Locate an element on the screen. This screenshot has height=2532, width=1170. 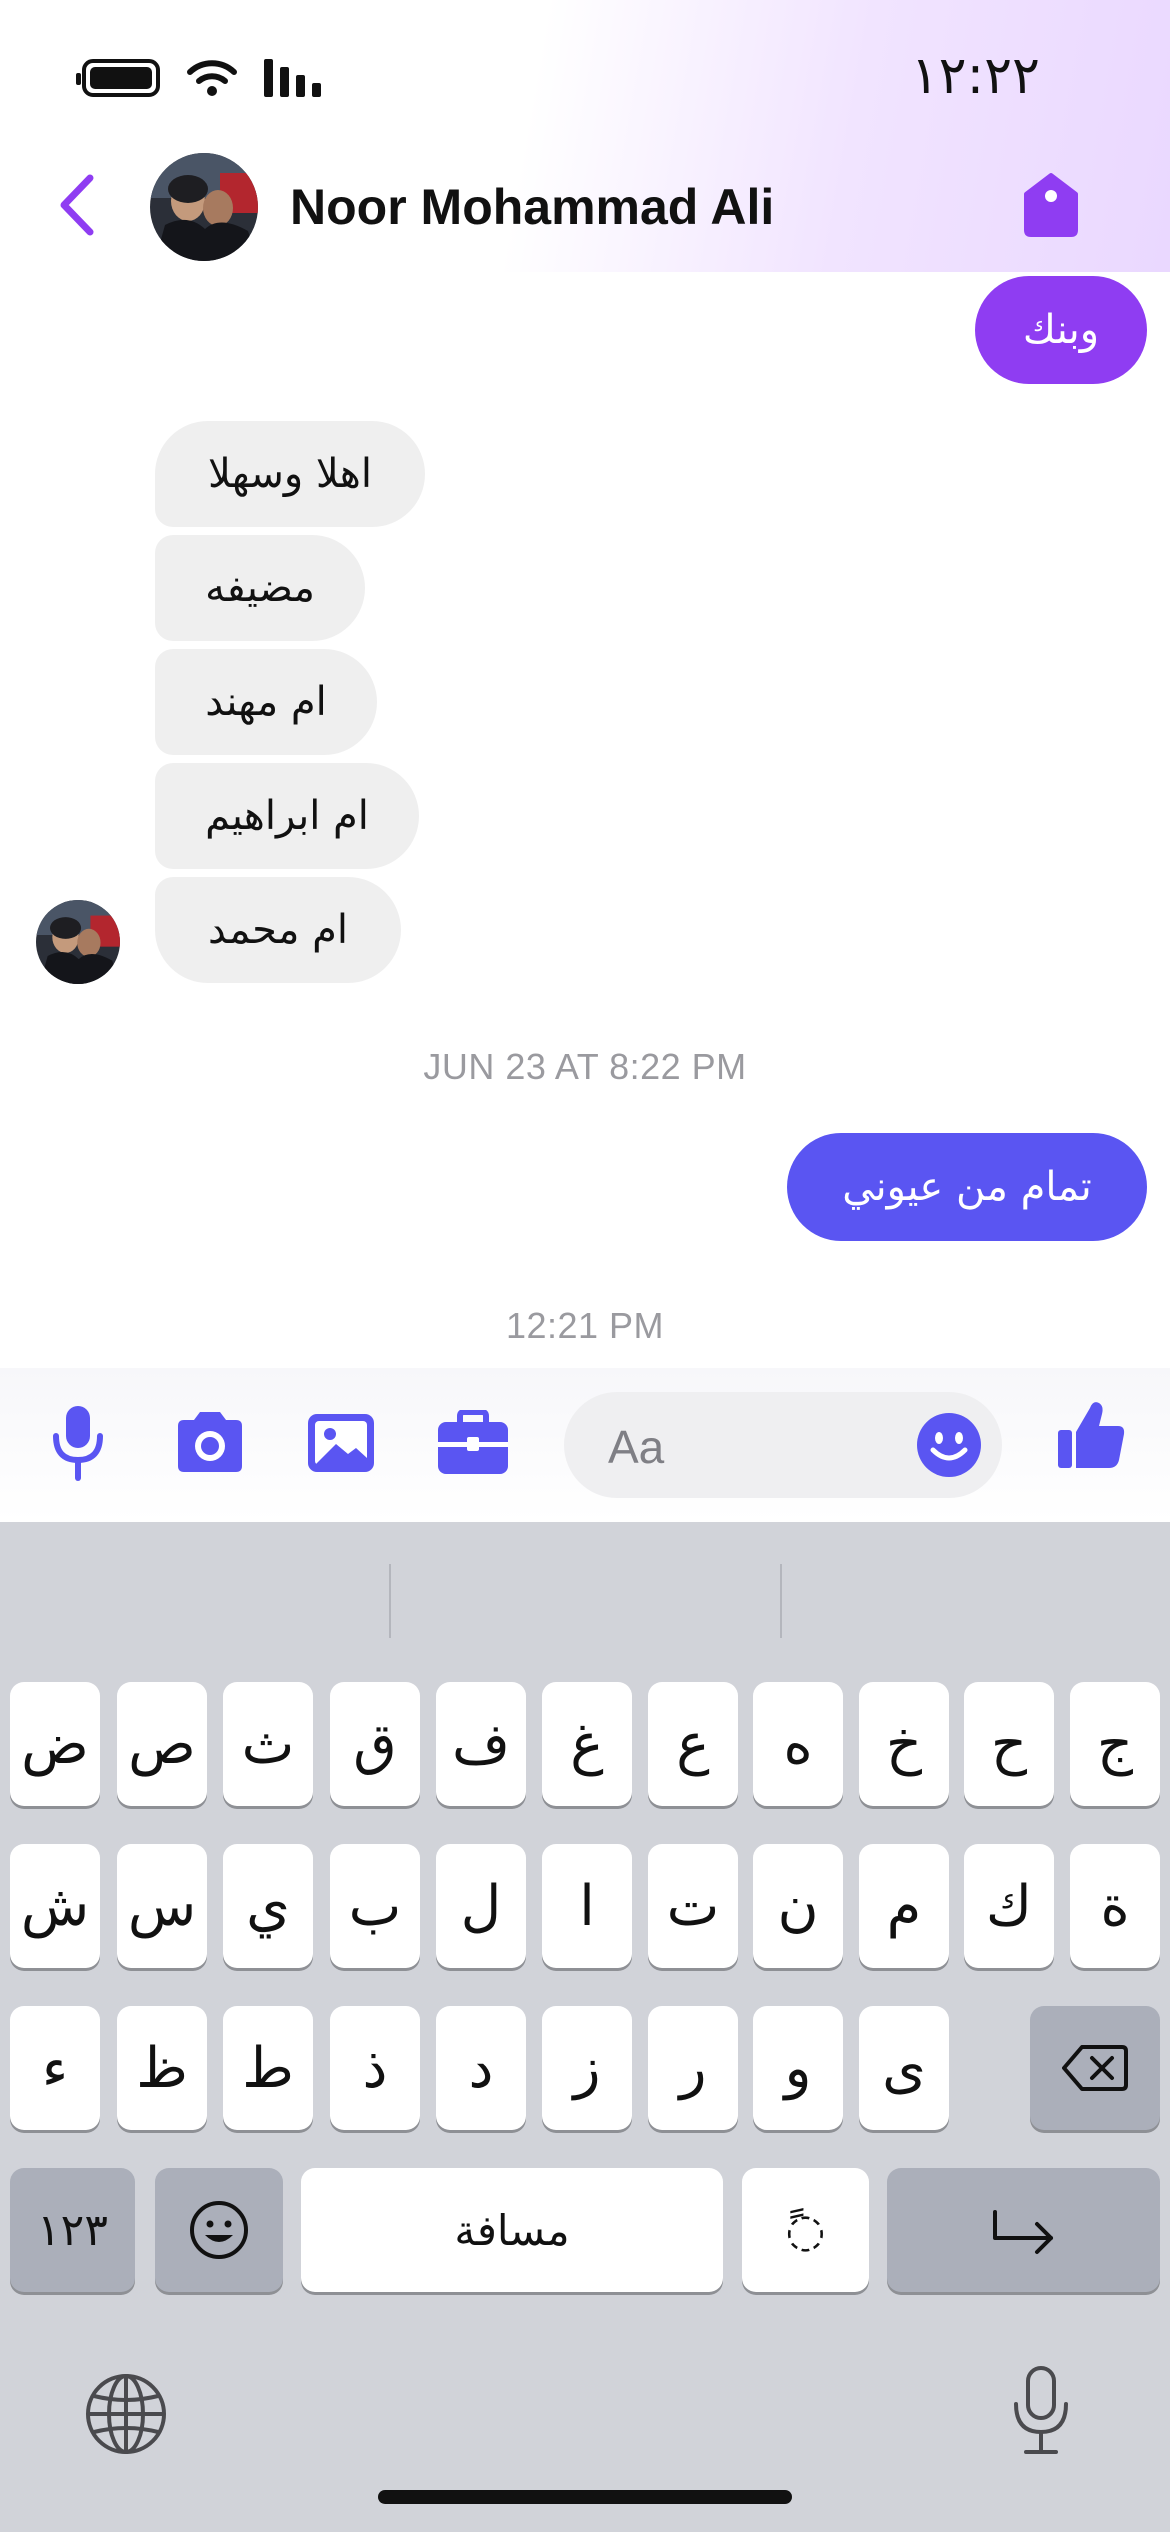
backspace-key is located at coordinates (1095, 2068).